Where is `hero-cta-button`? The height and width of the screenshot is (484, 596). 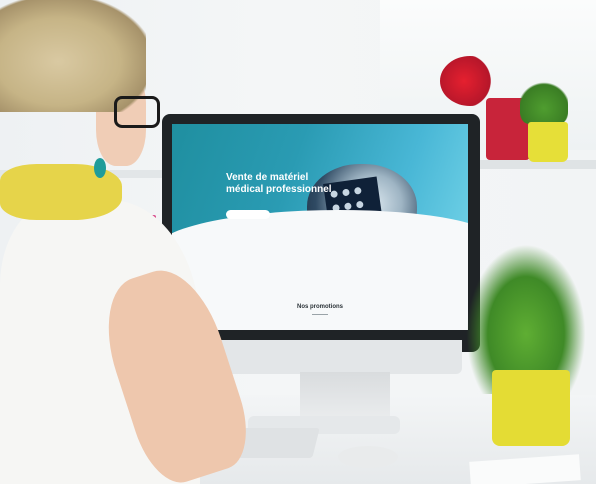
hero-cta-button is located at coordinates (248, 214).